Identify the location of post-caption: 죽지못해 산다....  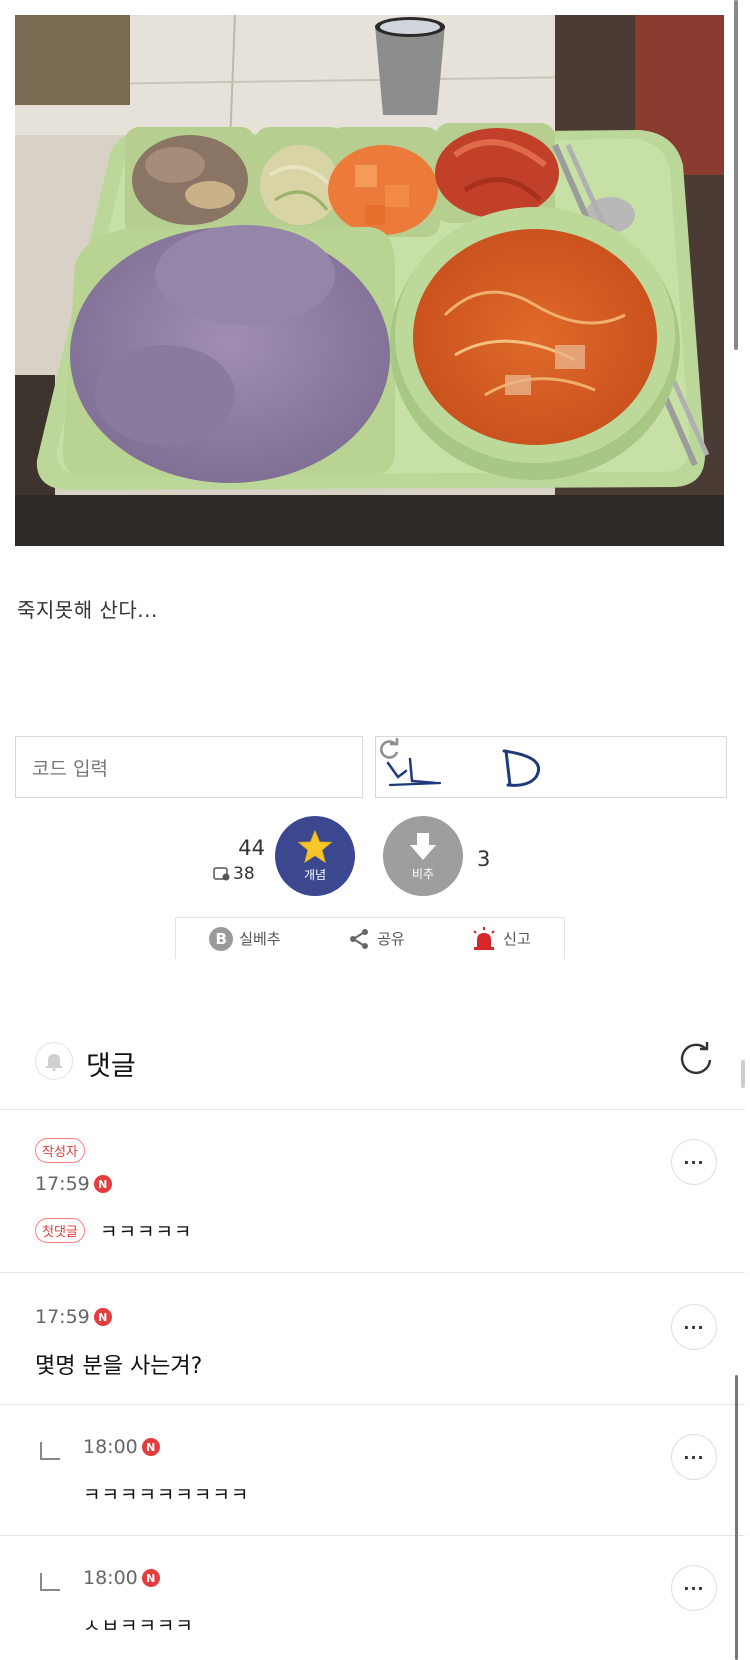
(87, 610).